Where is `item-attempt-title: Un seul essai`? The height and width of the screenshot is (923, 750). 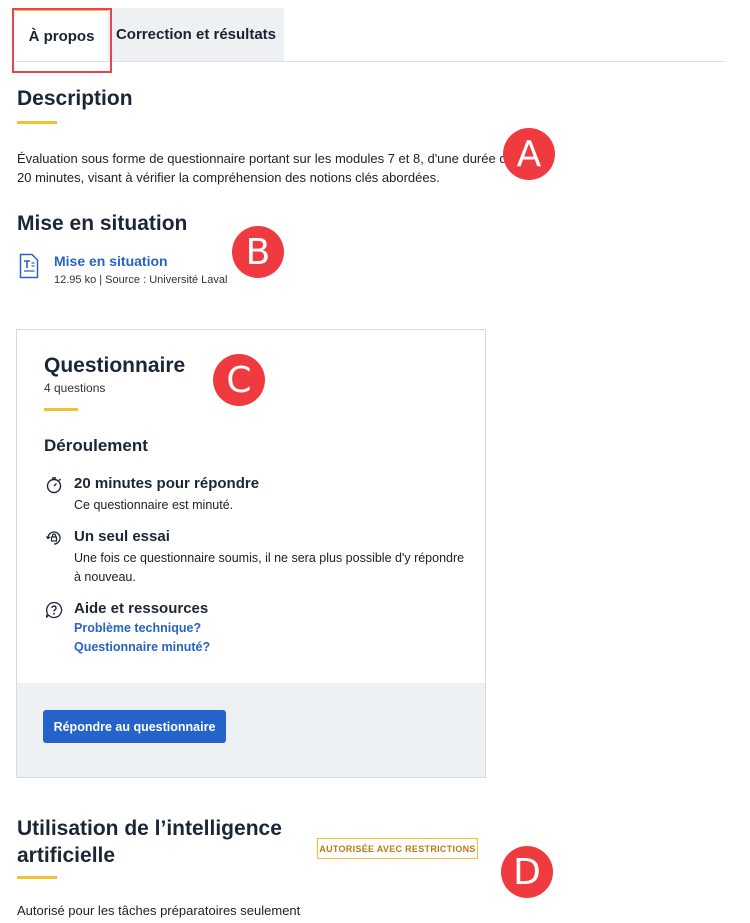
item-attempt-title: Un seul essai is located at coordinates (122, 536).